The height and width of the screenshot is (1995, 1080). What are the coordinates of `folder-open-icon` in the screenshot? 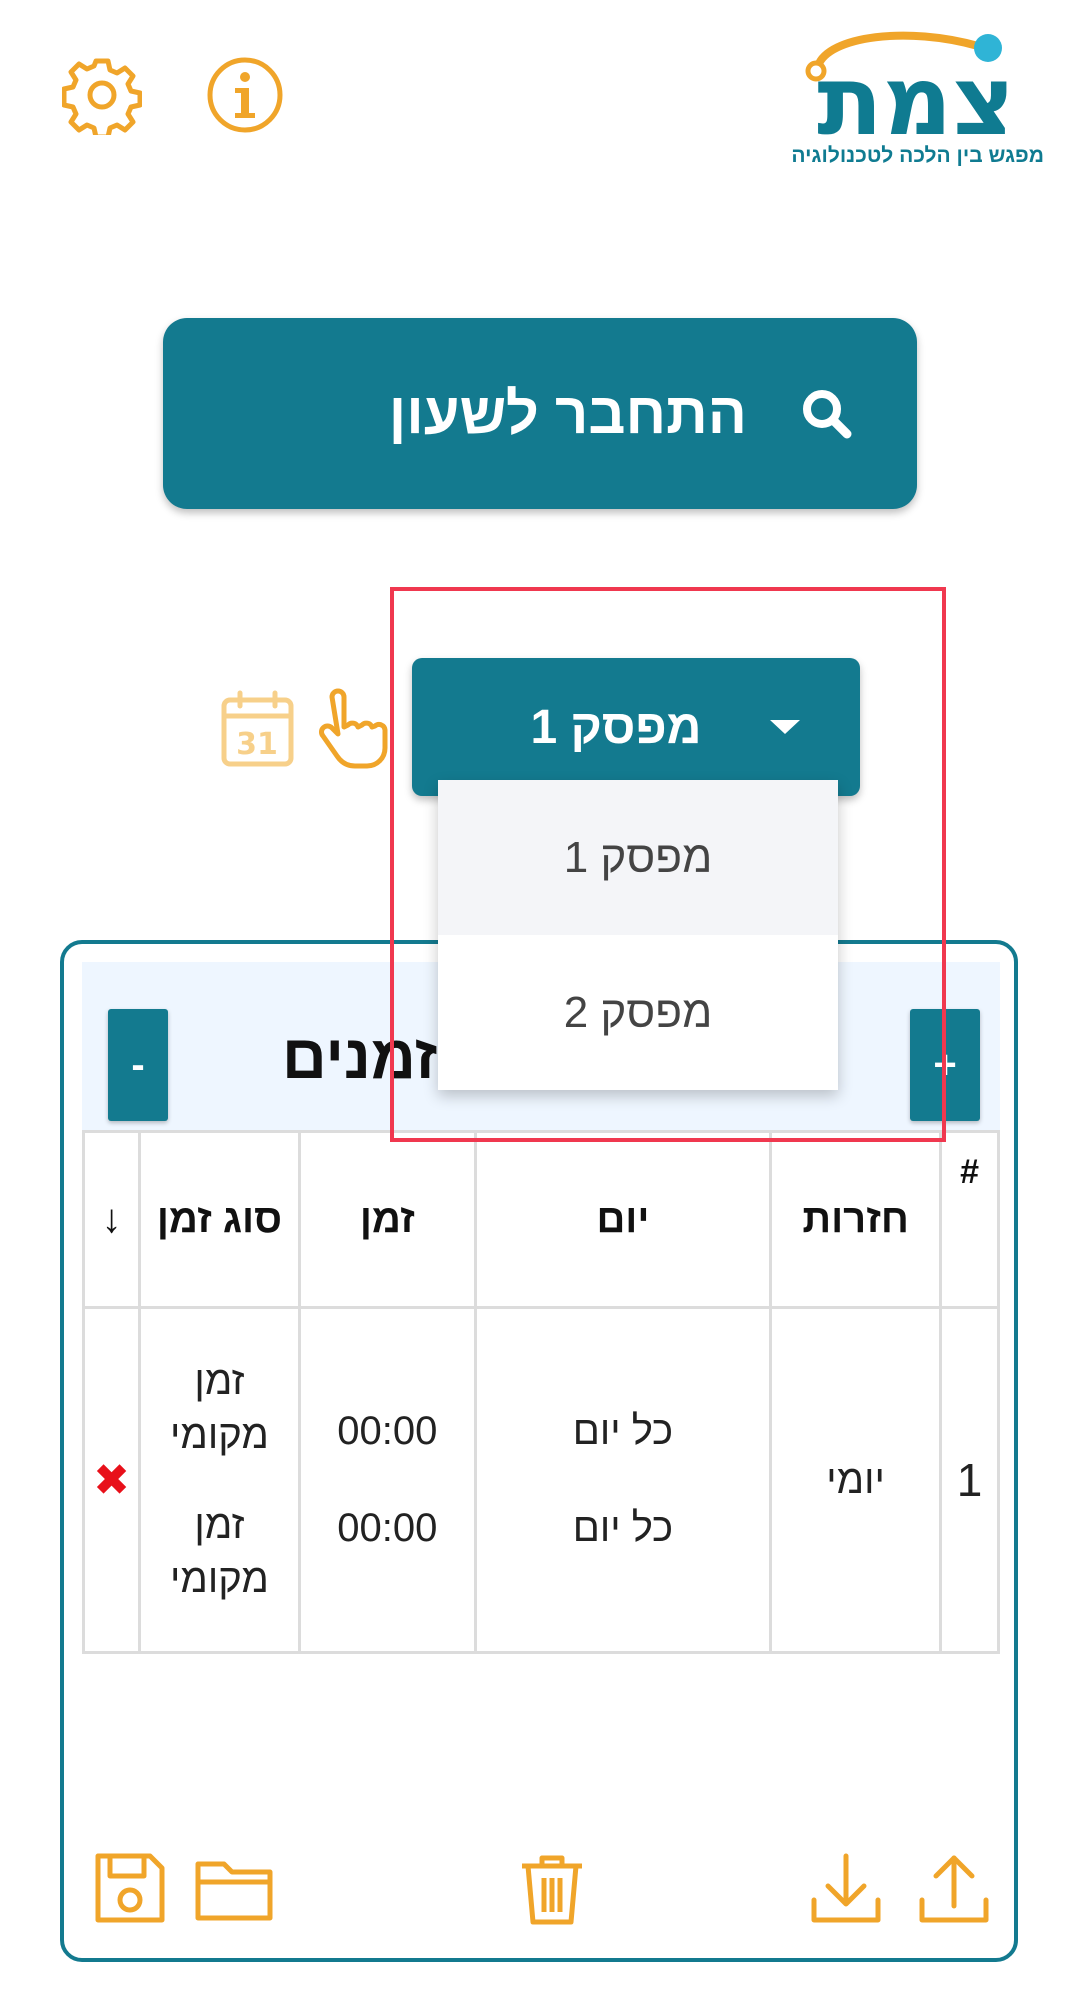 It's located at (235, 1888).